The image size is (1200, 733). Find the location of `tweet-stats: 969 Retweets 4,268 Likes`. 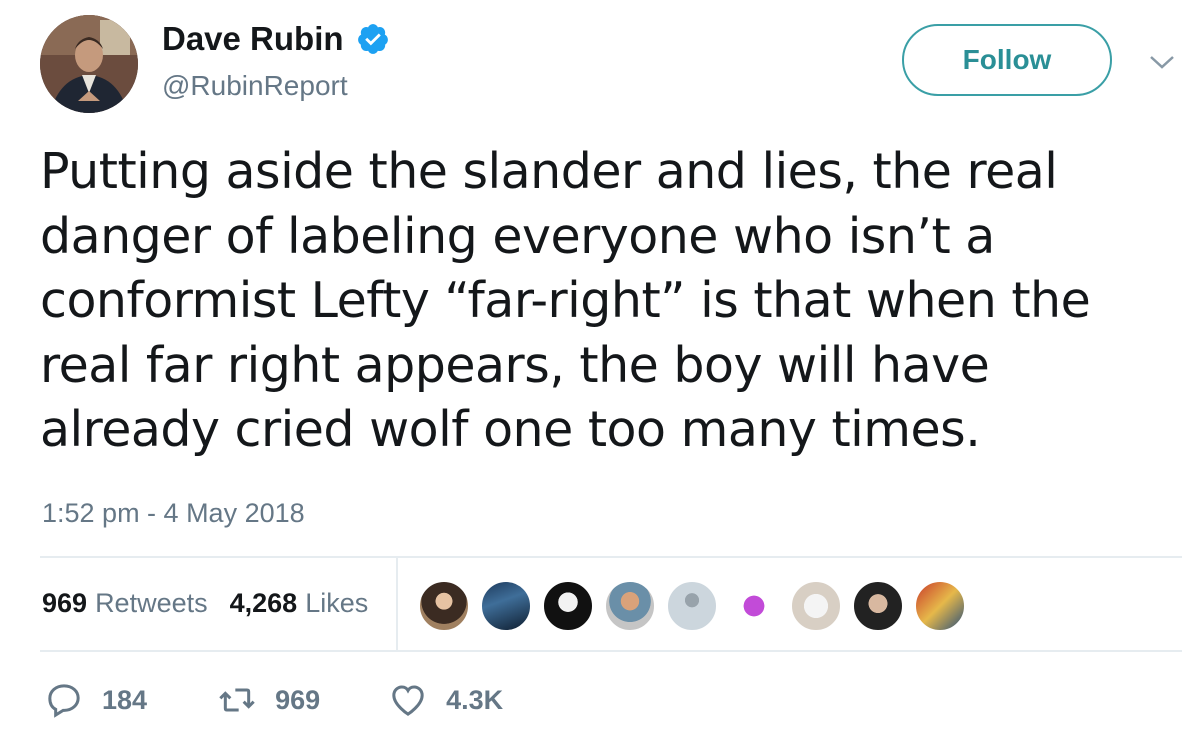

tweet-stats: 969 Retweets 4,268 Likes is located at coordinates (205, 603).